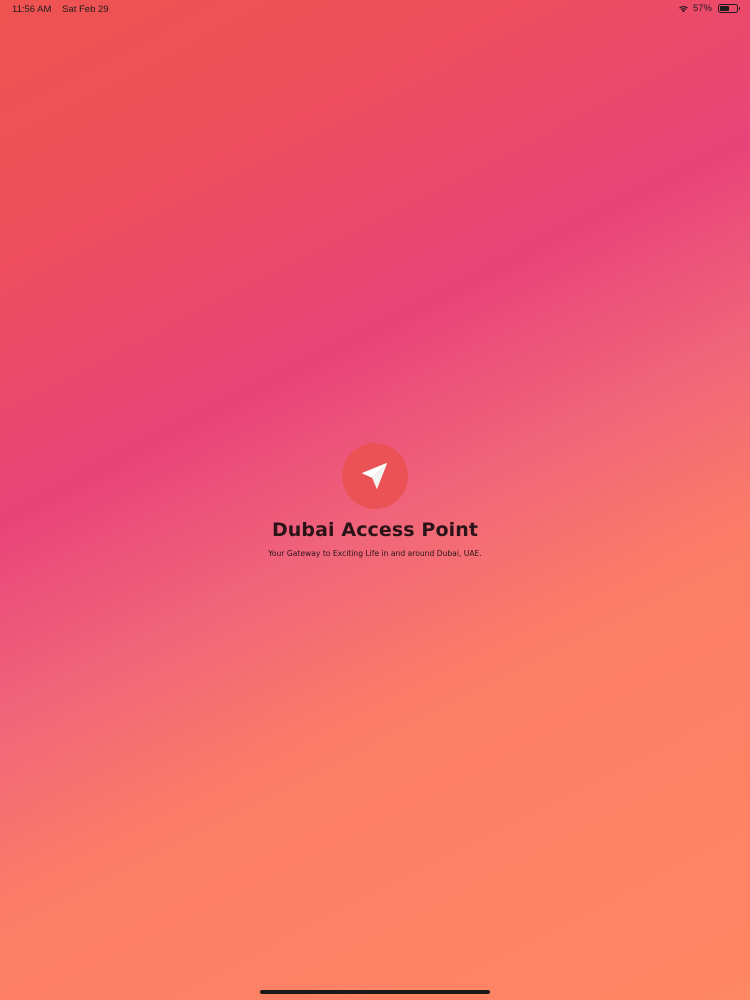 The width and height of the screenshot is (750, 1000). I want to click on app-logo, so click(375, 476).